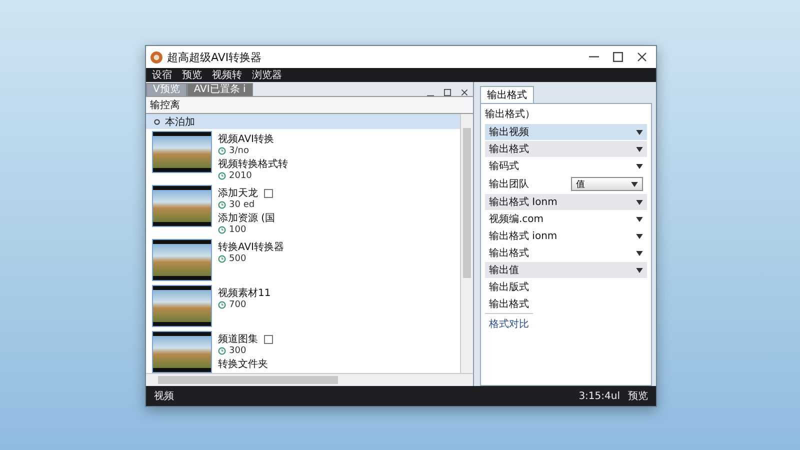  I want to click on group-label: 本泊加, so click(180, 122).